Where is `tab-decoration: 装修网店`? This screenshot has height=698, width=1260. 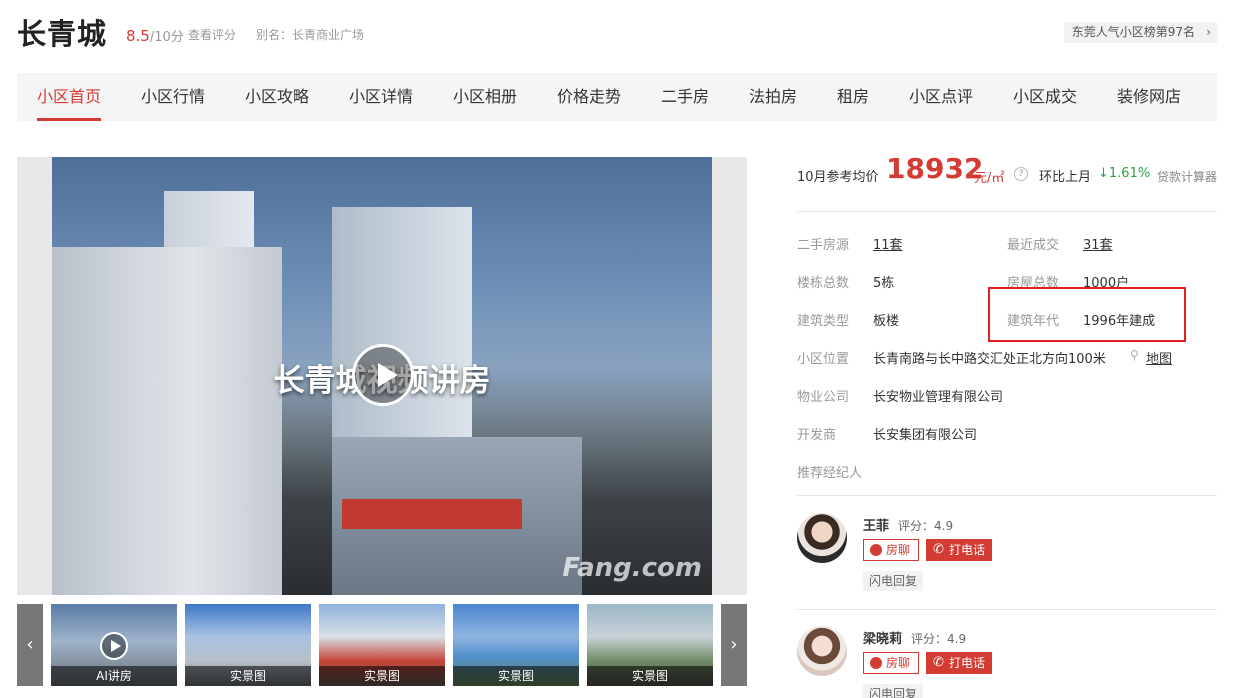 tab-decoration: 装修网店 is located at coordinates (1149, 97).